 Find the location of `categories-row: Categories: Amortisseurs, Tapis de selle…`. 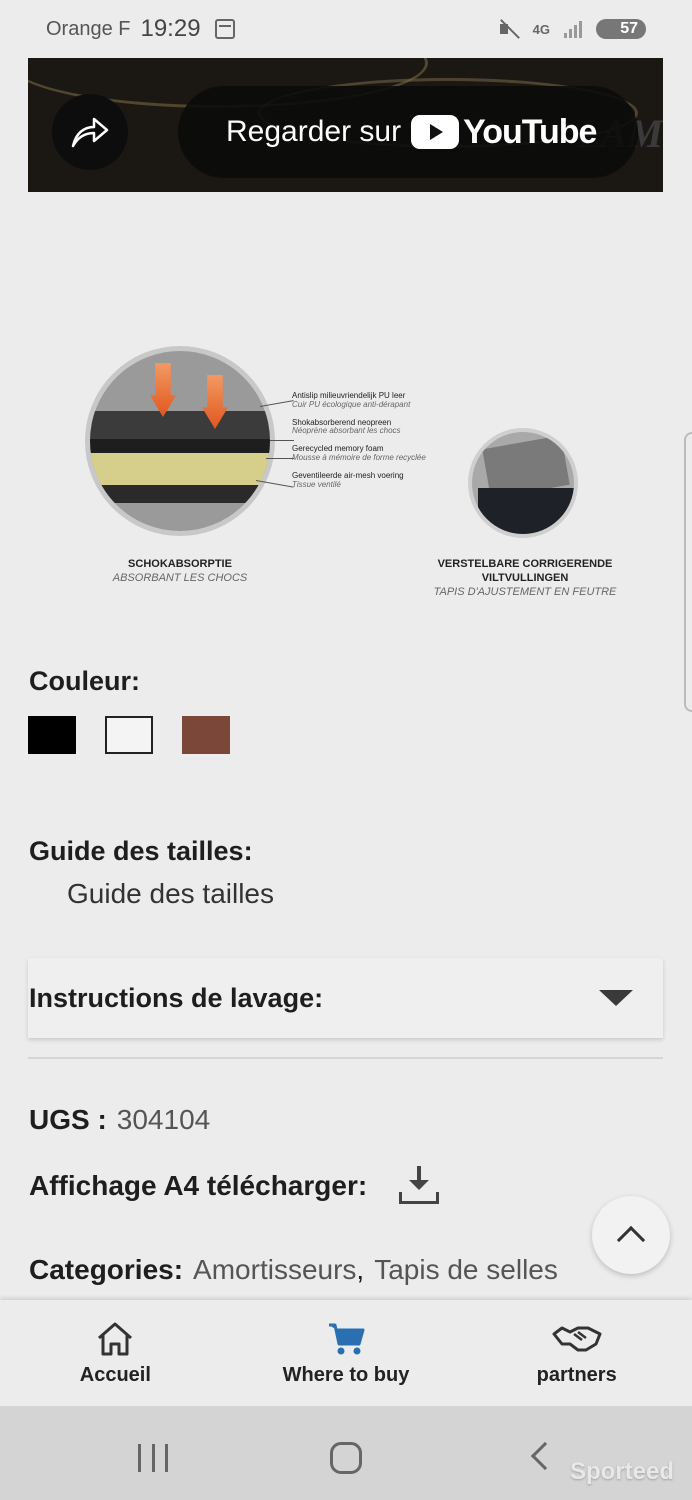

categories-row: Categories: Amortisseurs, Tapis de selle… is located at coordinates (293, 1270).